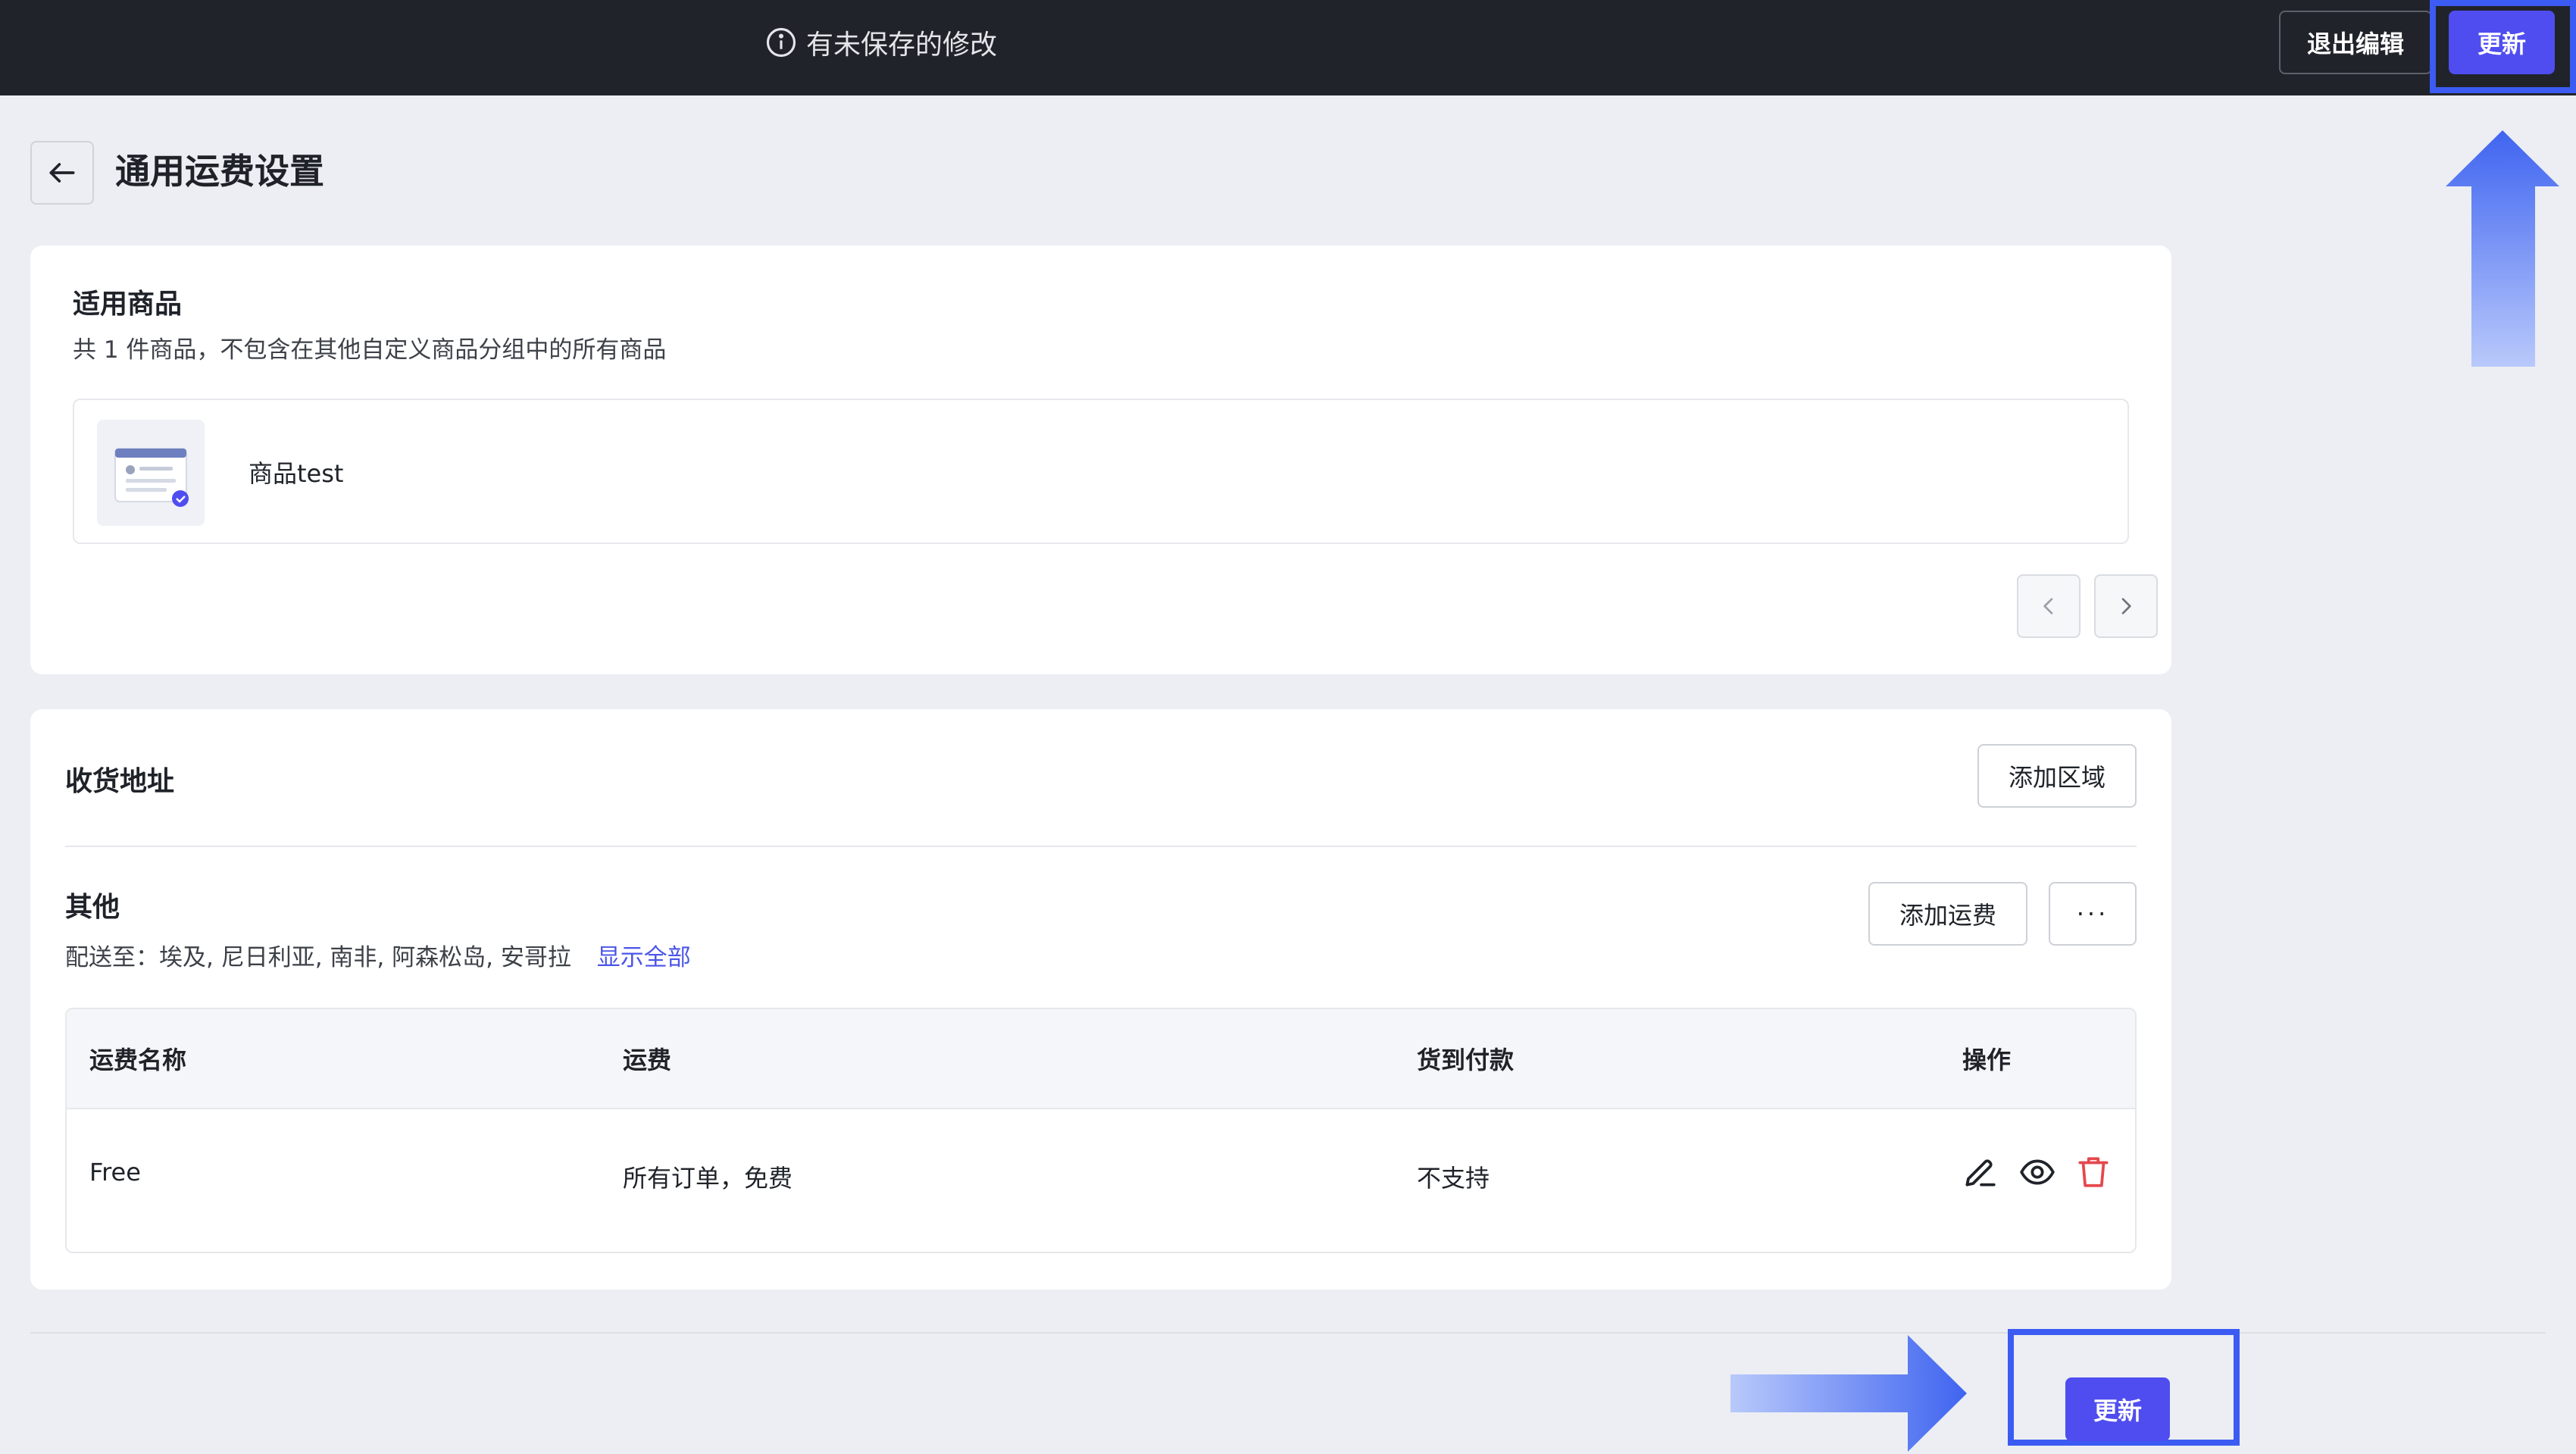 This screenshot has height=1454, width=2576. I want to click on chevron-left-icon, so click(2048, 606).